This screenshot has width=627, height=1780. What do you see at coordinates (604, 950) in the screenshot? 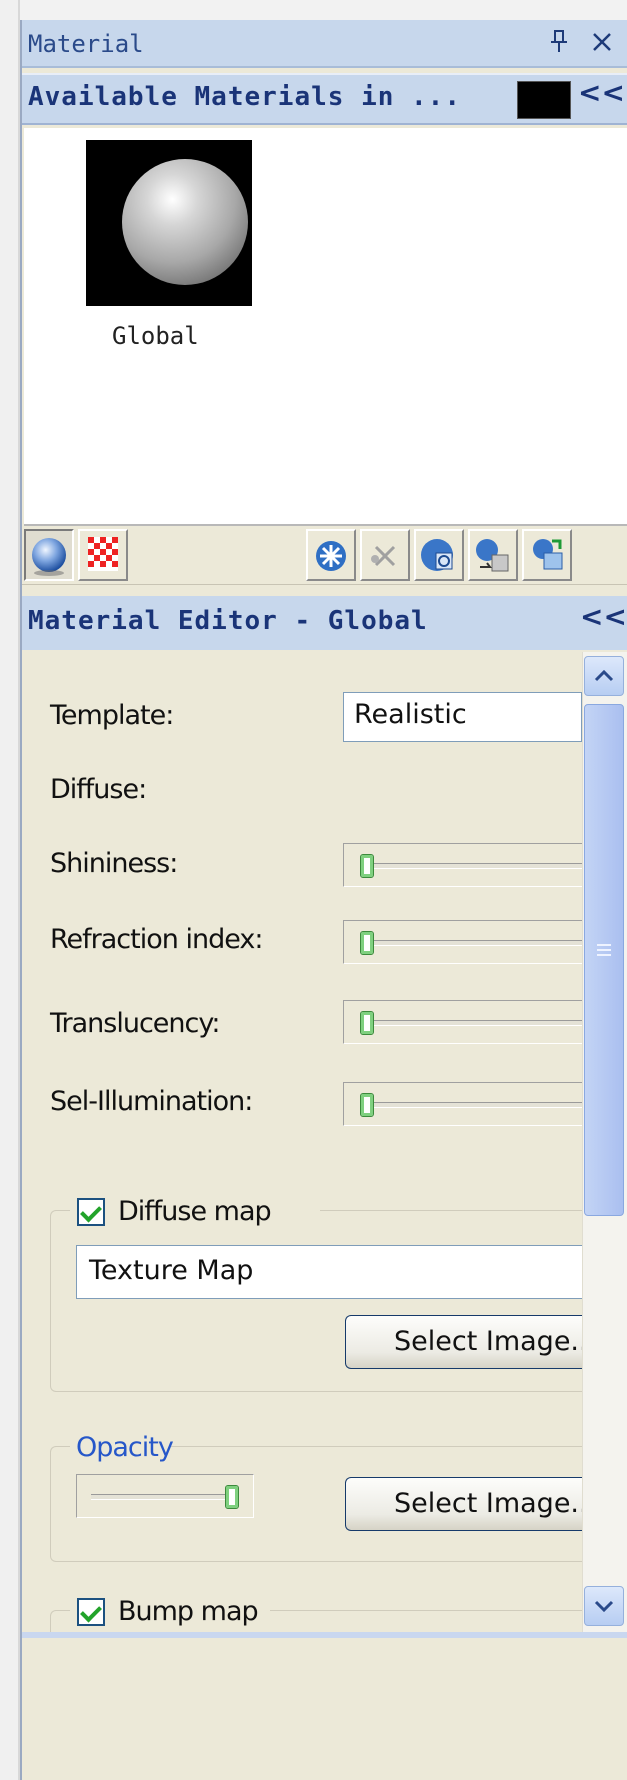
I see `grip-icon` at bounding box center [604, 950].